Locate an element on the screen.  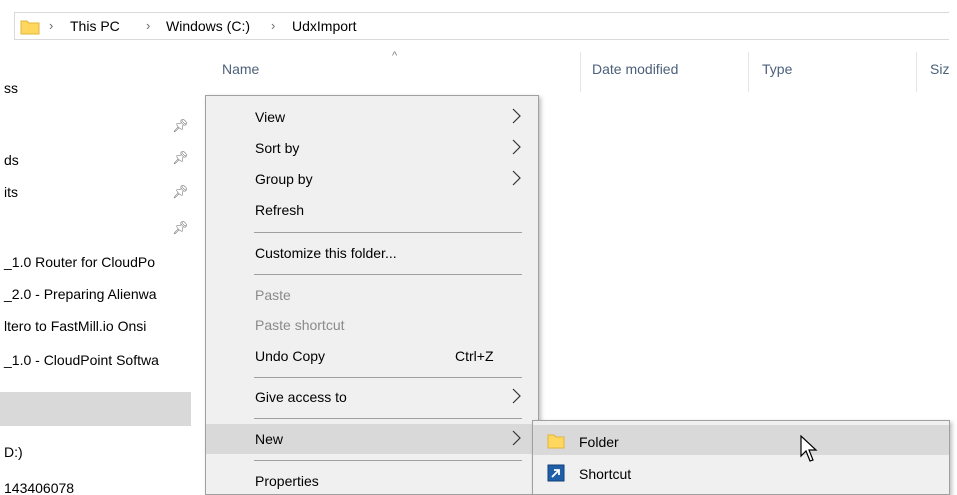
nav-item-drive: D:) is located at coordinates (13, 454).